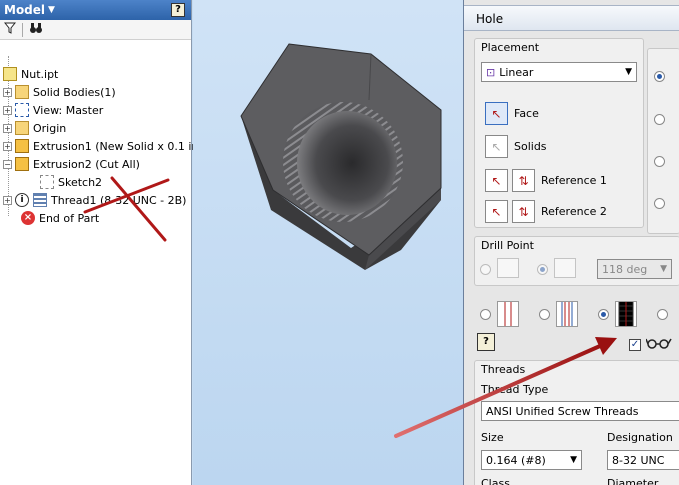  What do you see at coordinates (36, 29) in the screenshot?
I see `find-binoculars-icon` at bounding box center [36, 29].